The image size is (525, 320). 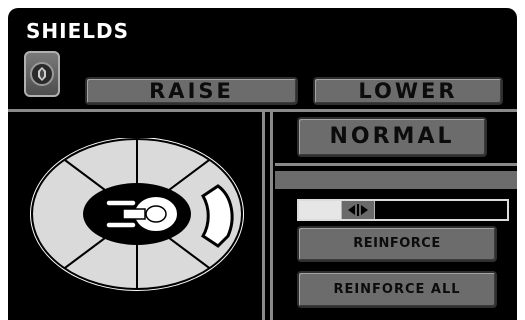 I want to click on slider-handle, so click(x=358, y=210).